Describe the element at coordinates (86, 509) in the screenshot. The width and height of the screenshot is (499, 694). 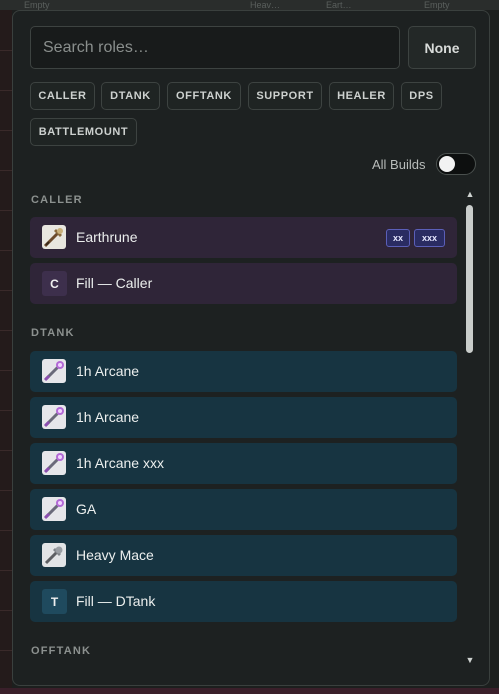
I see `row-label: GA` at that location.